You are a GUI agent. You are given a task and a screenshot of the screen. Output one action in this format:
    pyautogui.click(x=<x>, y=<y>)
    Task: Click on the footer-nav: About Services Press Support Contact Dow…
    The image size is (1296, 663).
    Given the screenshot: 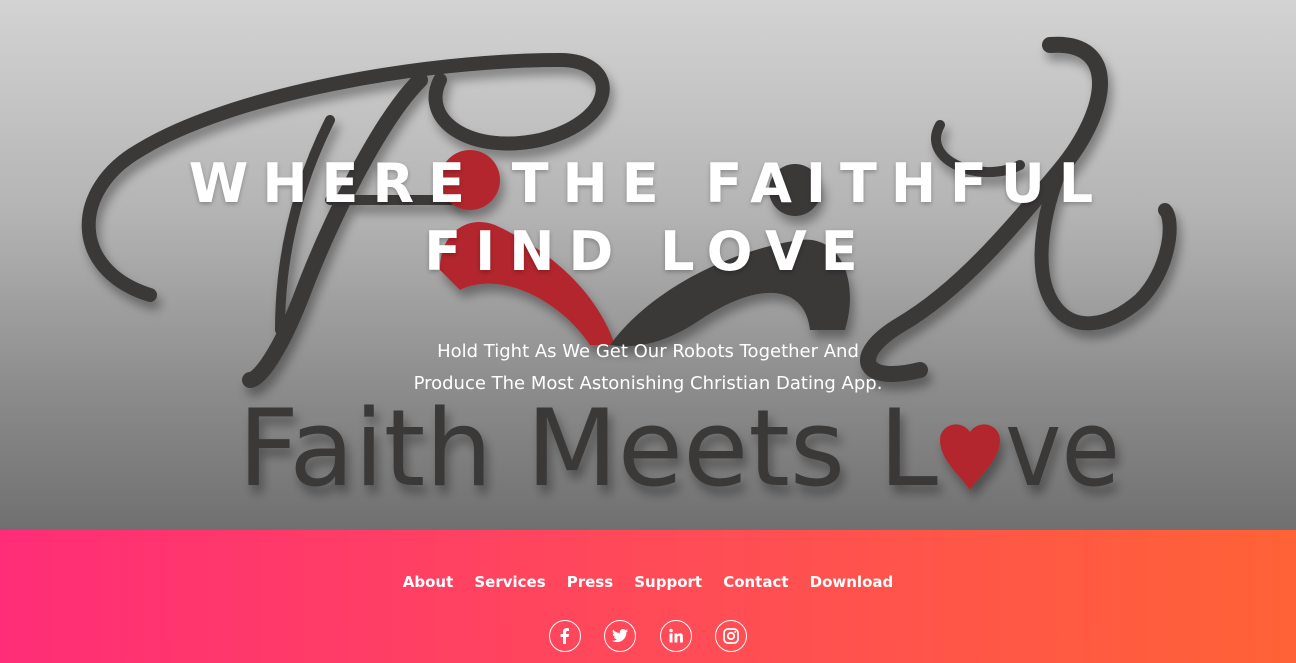 What is the action you would take?
    pyautogui.click(x=648, y=581)
    